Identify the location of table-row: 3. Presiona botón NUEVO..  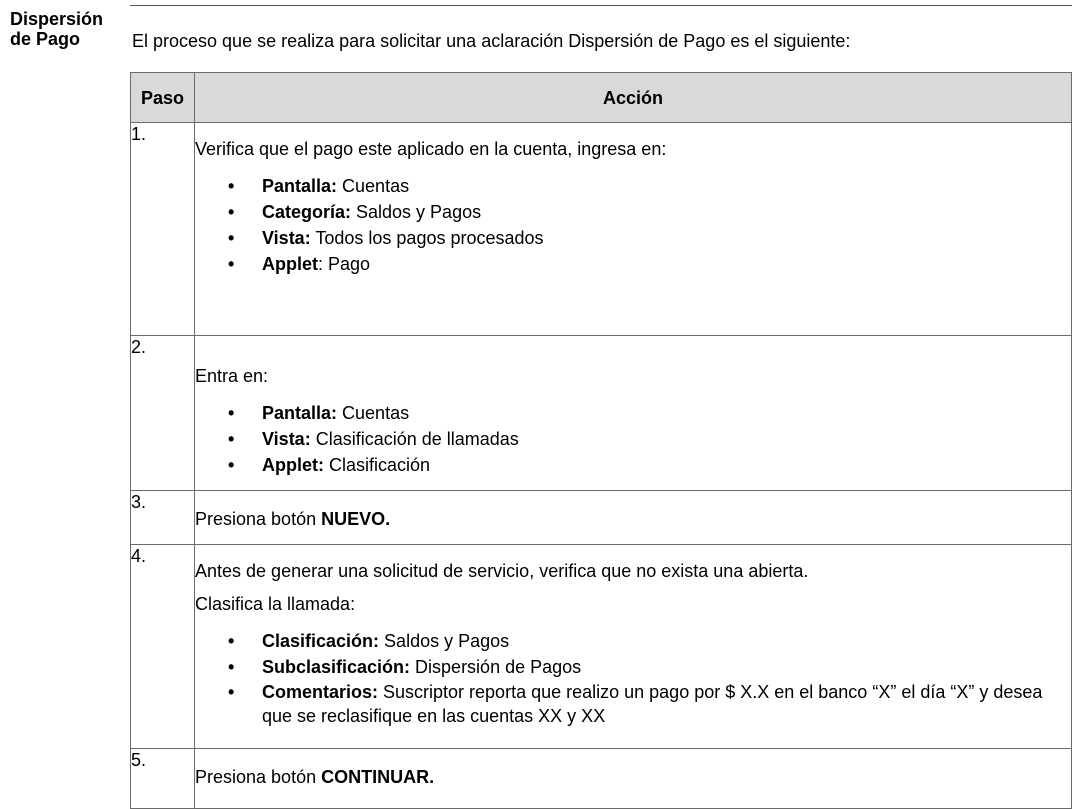
(601, 517).